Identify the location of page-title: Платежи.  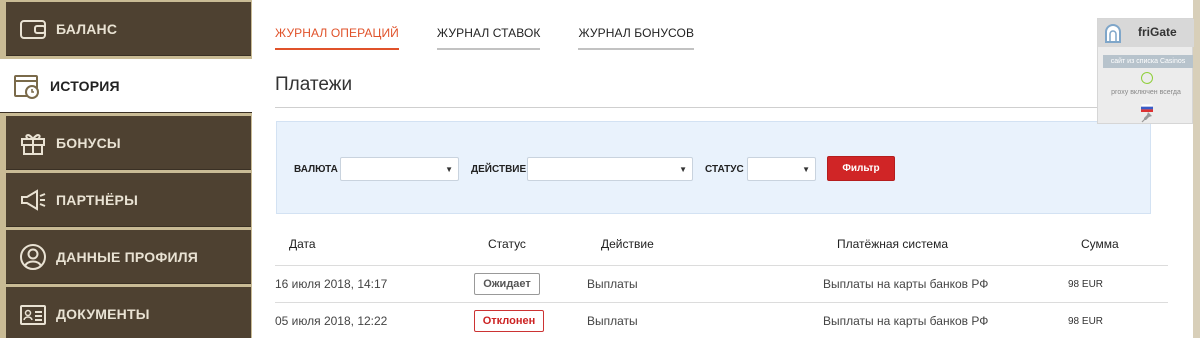
(314, 84).